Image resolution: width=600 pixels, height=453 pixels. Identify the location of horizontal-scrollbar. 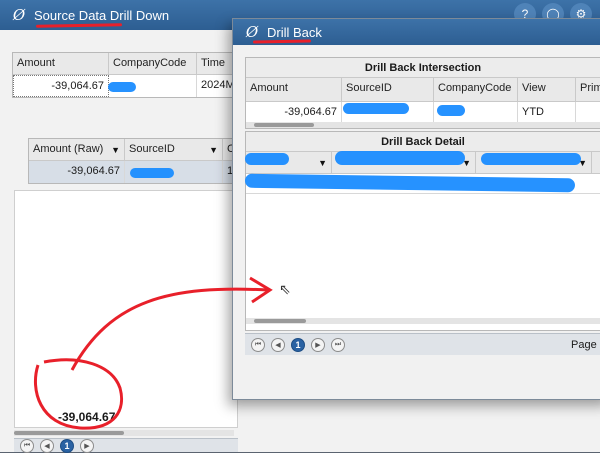
(124, 433).